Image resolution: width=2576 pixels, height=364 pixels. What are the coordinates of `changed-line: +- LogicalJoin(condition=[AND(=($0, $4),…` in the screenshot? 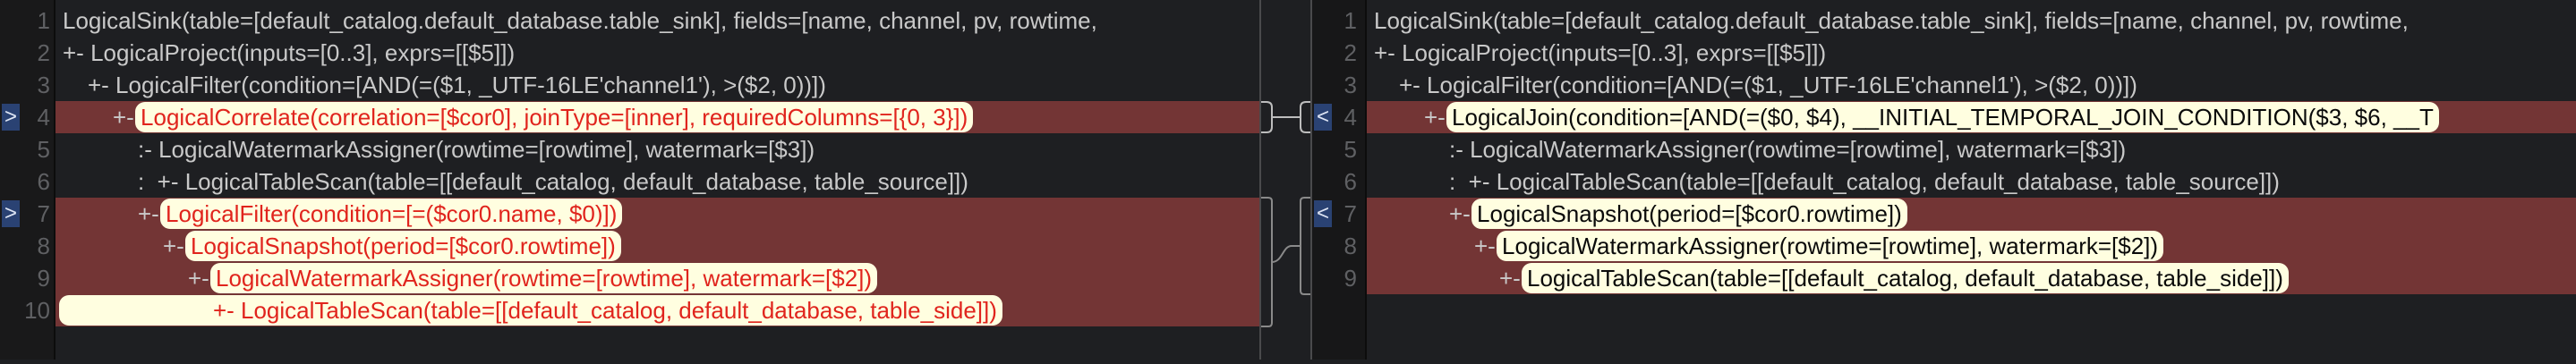 It's located at (1971, 117).